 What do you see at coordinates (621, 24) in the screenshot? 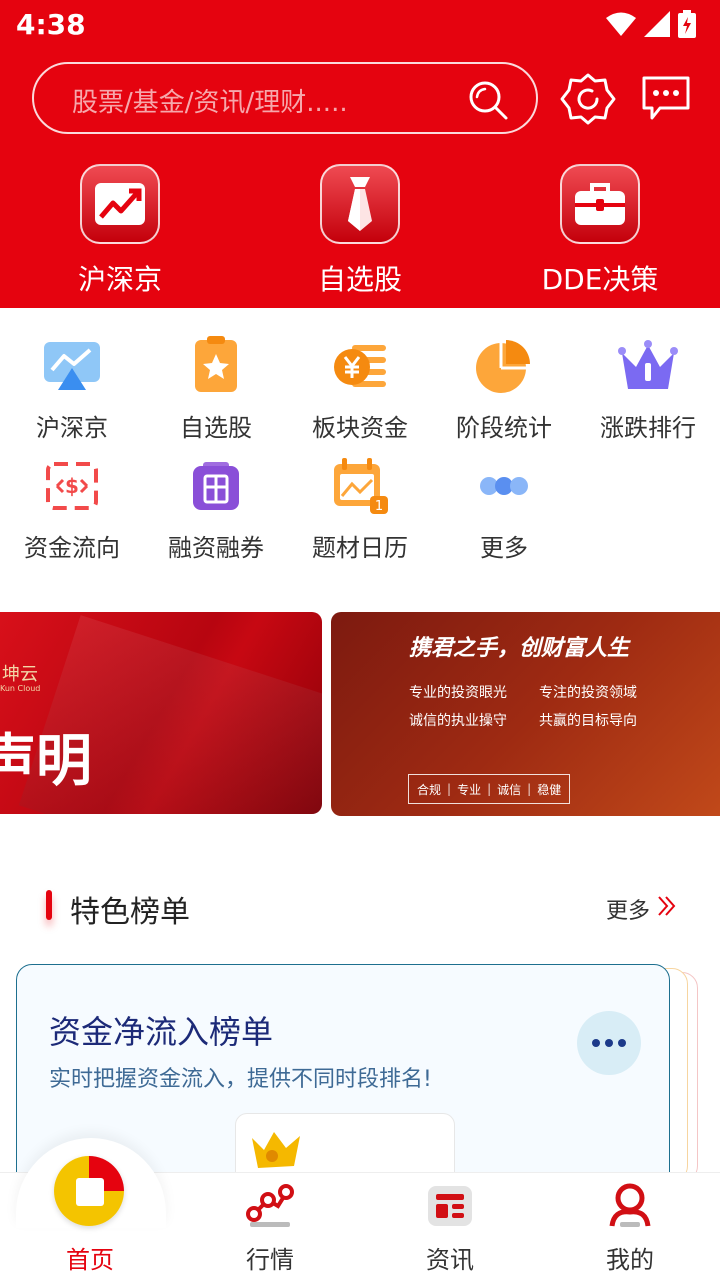
I see `wifi-icon` at bounding box center [621, 24].